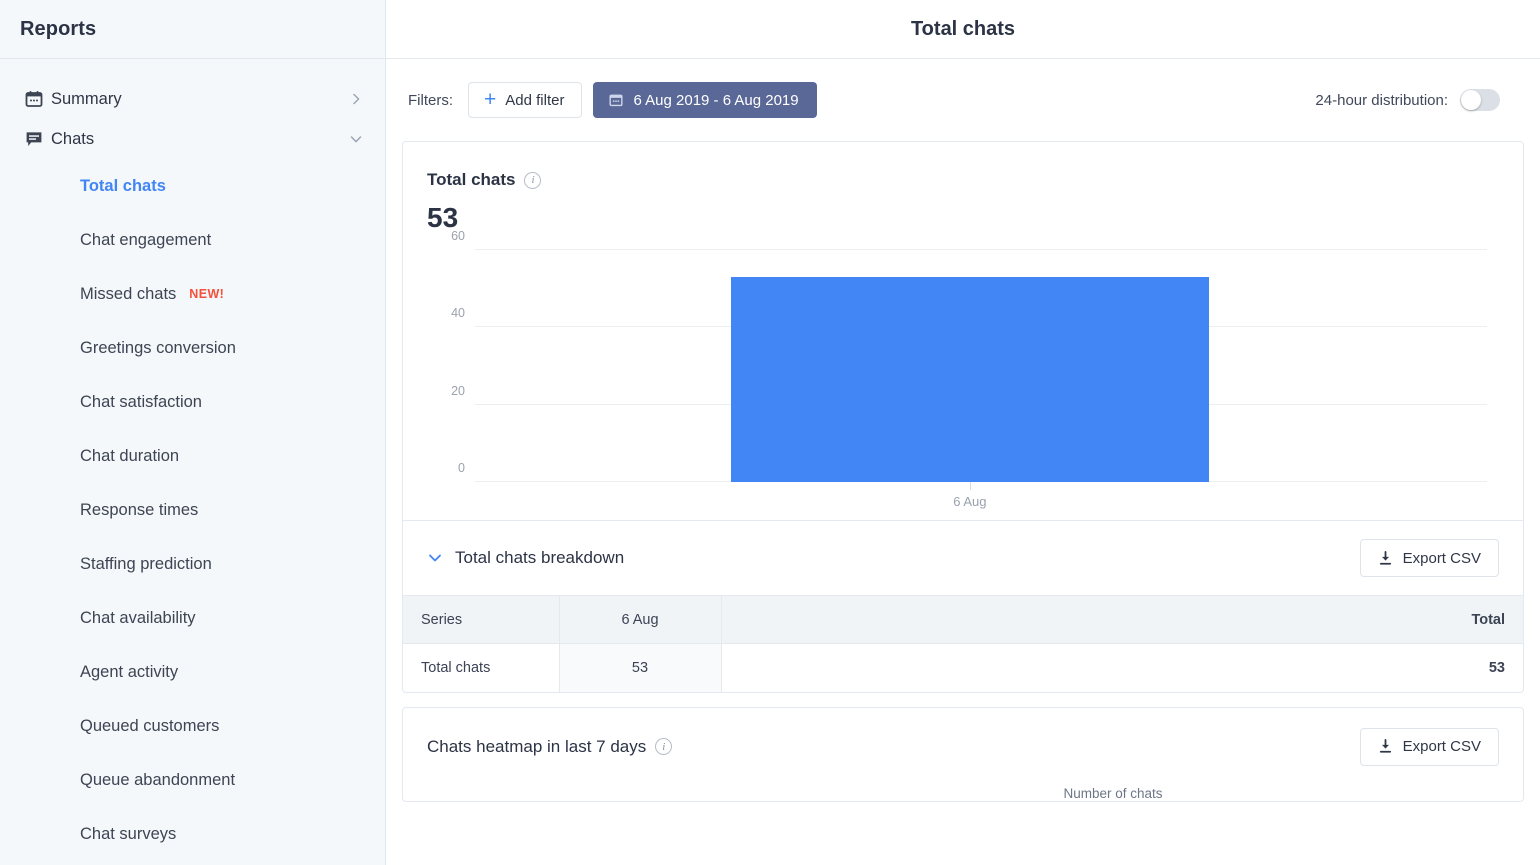  I want to click on sidebar-item-label: Chat availability, so click(138, 617).